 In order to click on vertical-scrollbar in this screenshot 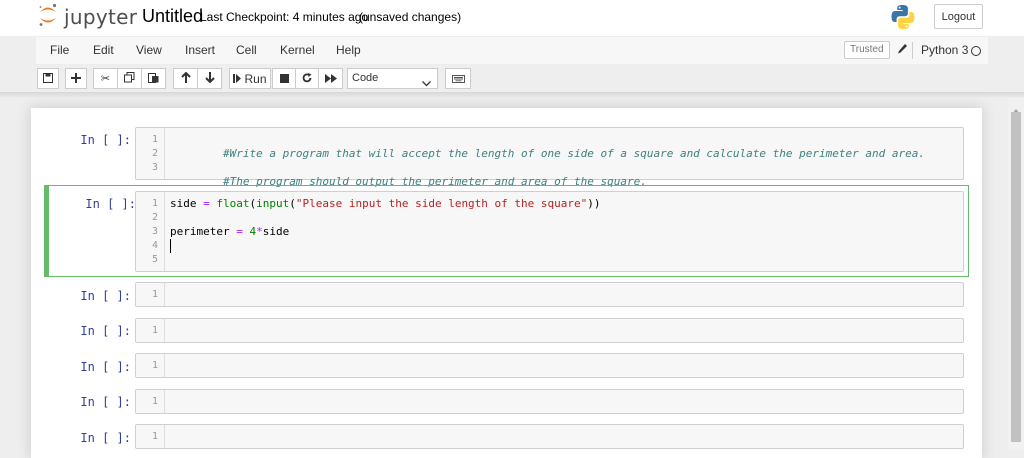, I will do `click(1016, 274)`.